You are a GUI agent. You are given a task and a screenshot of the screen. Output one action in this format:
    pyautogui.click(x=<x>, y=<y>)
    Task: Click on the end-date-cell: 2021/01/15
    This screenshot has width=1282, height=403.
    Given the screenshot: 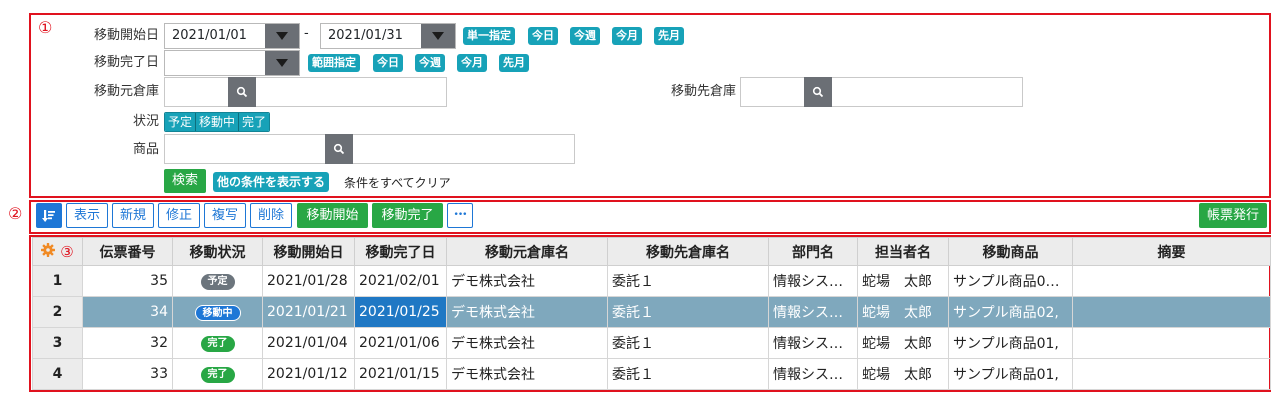 What is the action you would take?
    pyautogui.click(x=400, y=374)
    